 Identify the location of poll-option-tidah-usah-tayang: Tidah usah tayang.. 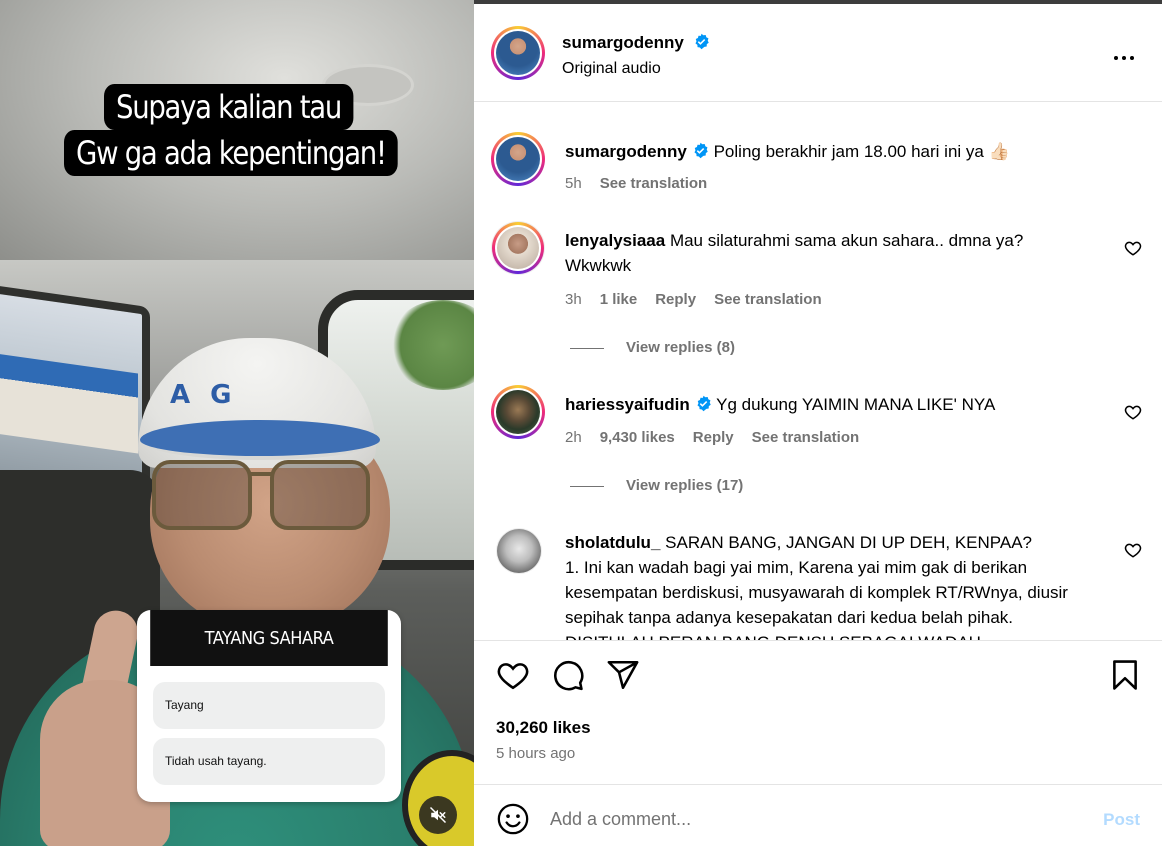
(269, 761).